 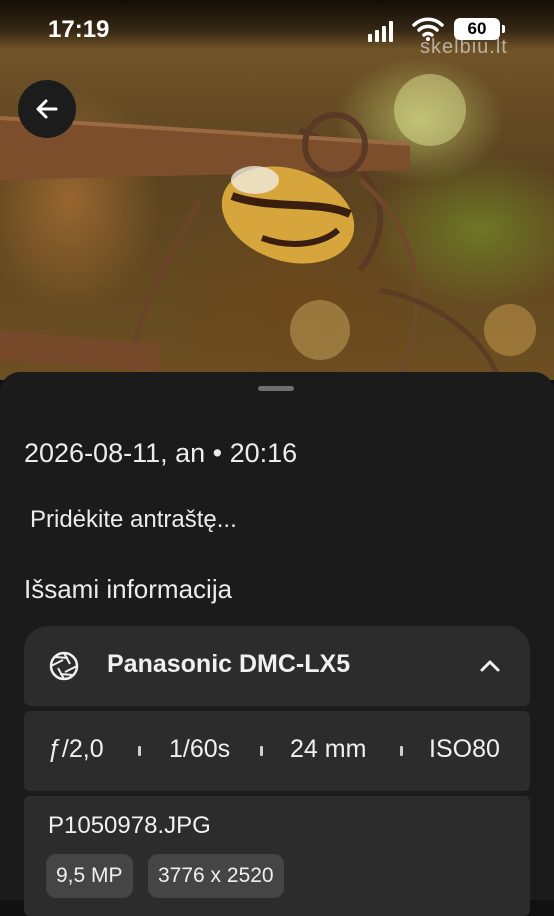 What do you see at coordinates (229, 664) in the screenshot?
I see `camera-model: Panasonic DMC-LX5` at bounding box center [229, 664].